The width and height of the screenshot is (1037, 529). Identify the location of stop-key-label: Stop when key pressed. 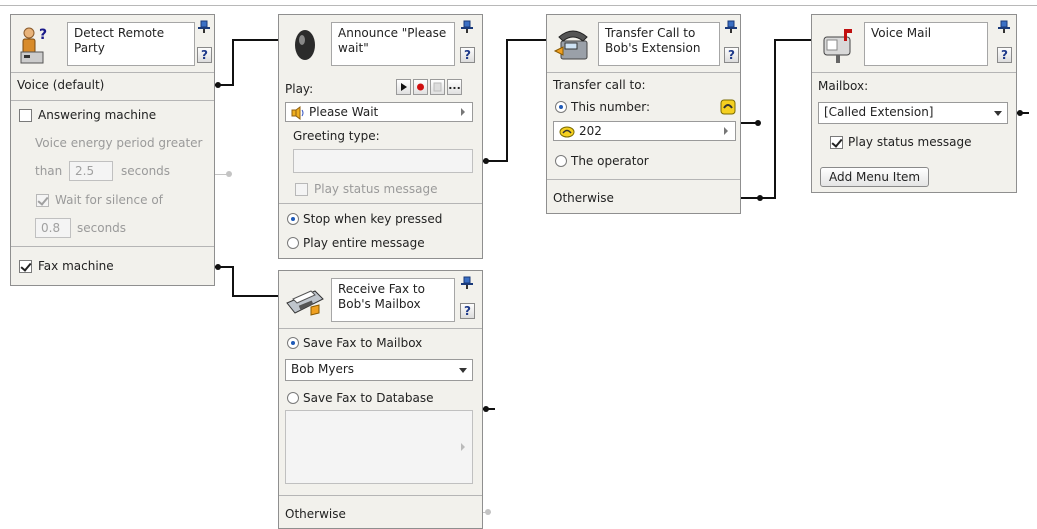
(373, 219).